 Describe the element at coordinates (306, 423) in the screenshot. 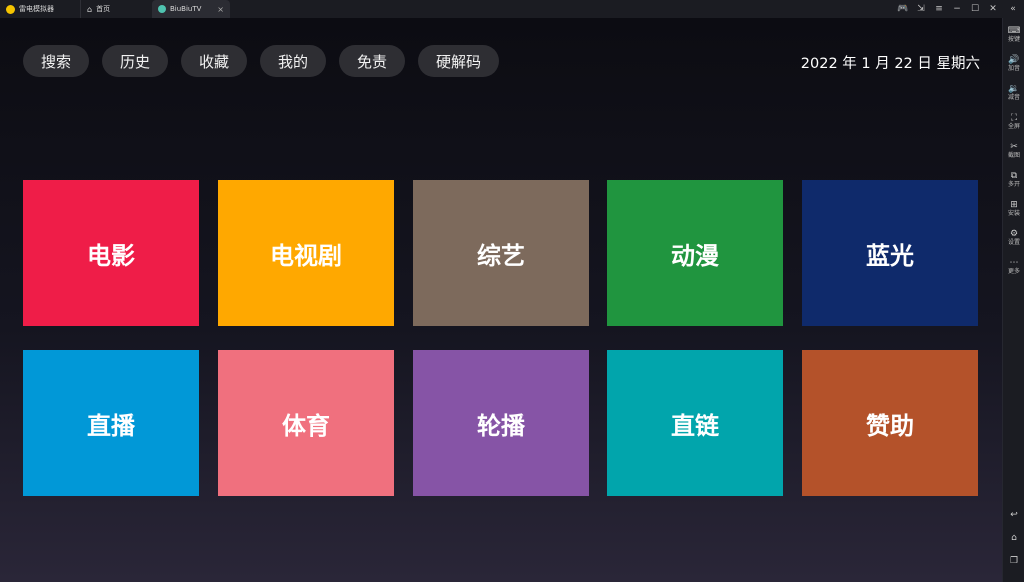

I see `tile-sports: 体育` at that location.